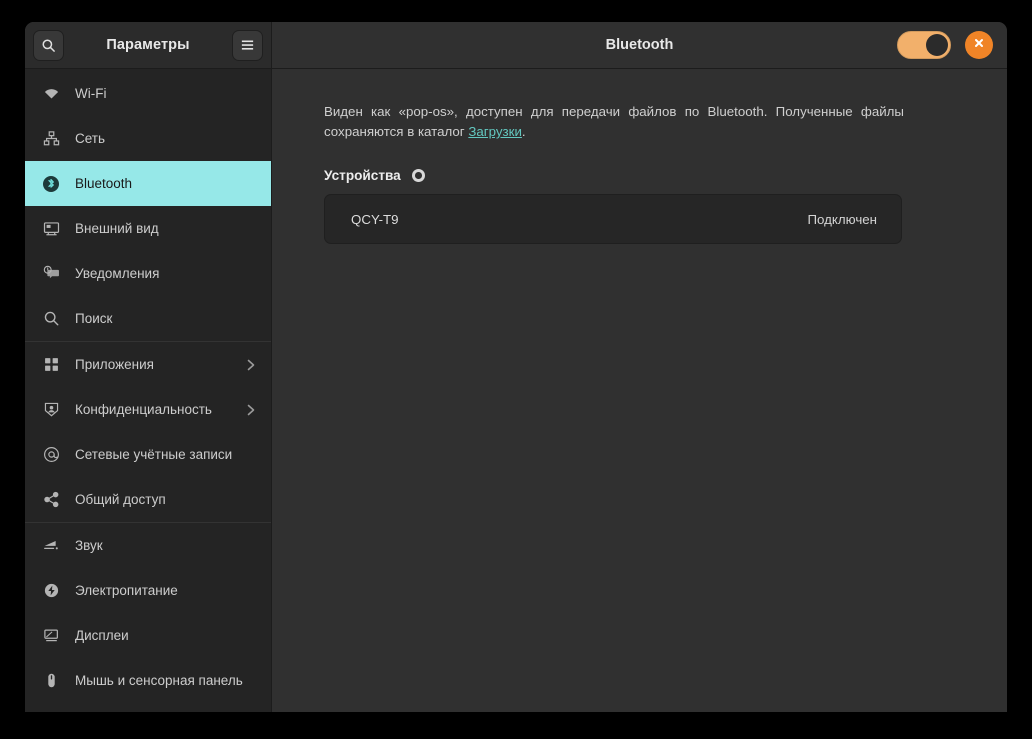 Image resolution: width=1032 pixels, height=739 pixels. Describe the element at coordinates (51, 681) in the screenshot. I see `mouse-icon` at that location.